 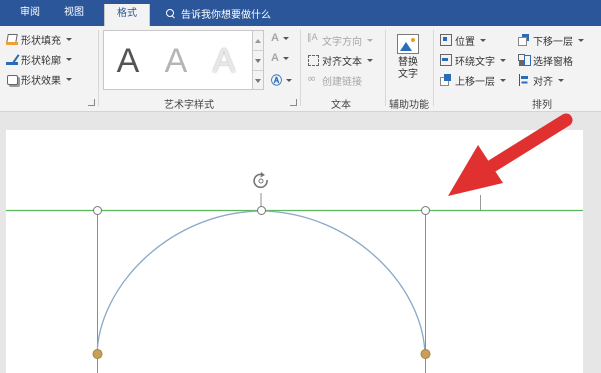 What do you see at coordinates (425, 210) in the screenshot?
I see `resize-handle-top-right` at bounding box center [425, 210].